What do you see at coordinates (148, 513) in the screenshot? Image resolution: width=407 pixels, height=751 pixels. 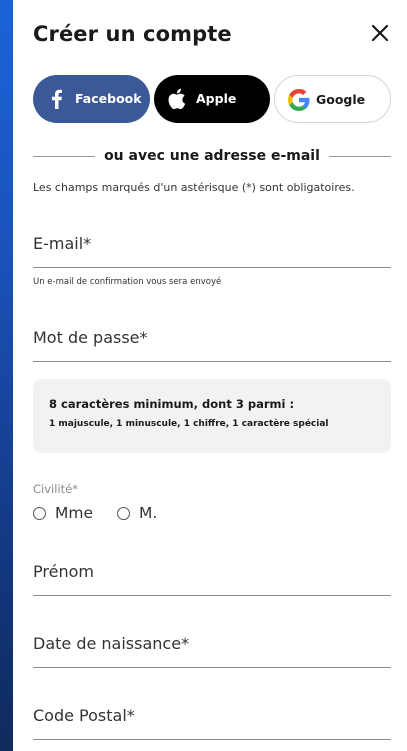 I see `radio-label-m: M.` at bounding box center [148, 513].